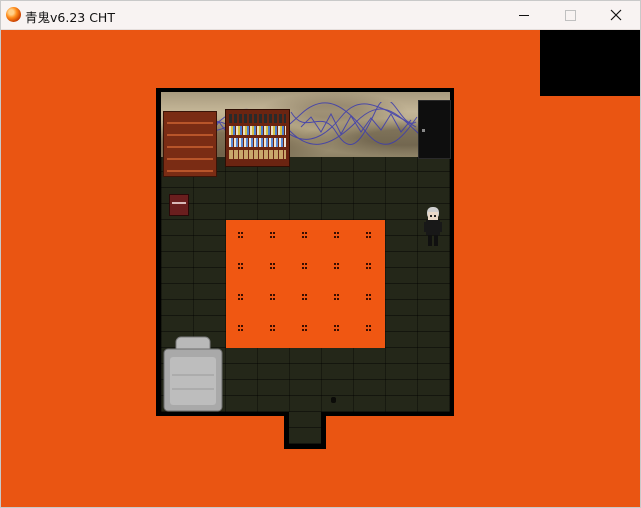 The height and width of the screenshot is (508, 641). Describe the element at coordinates (193, 374) in the screenshot. I see `grey-armchair` at that location.